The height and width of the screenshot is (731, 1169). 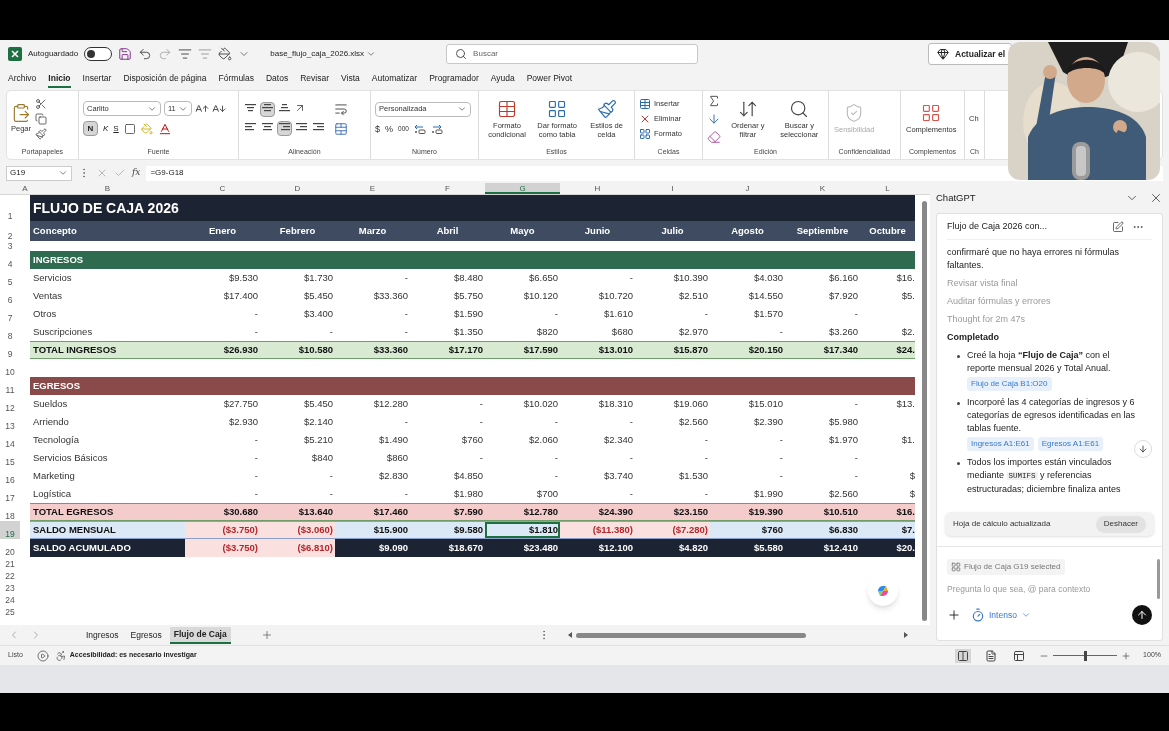 What do you see at coordinates (22, 79) in the screenshot?
I see `menu-tab: Archivo` at bounding box center [22, 79].